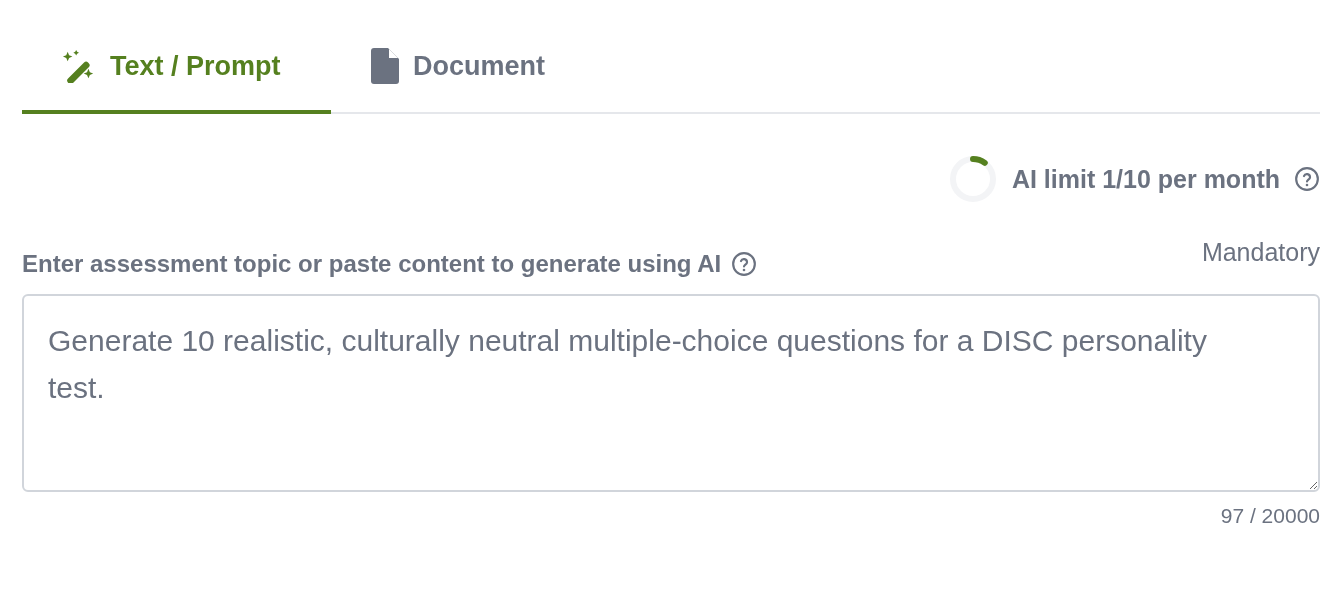 The image size is (1342, 592). Describe the element at coordinates (1145, 179) in the screenshot. I see `usage-limit-text: AI limit 1/10 per month` at that location.